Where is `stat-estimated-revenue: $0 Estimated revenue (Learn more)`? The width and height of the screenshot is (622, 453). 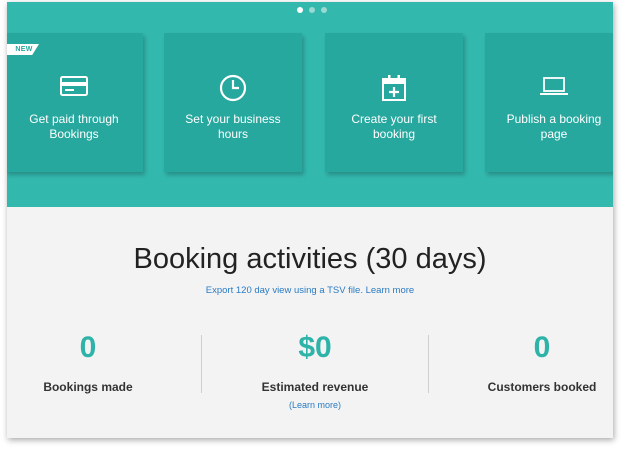
stat-estimated-revenue: $0 Estimated revenue (Learn more) is located at coordinates (315, 369).